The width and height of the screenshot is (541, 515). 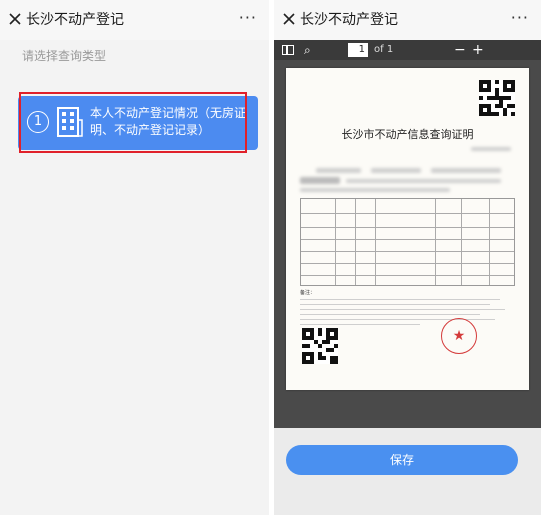 I want to click on save-area: 保存, so click(x=407, y=471).